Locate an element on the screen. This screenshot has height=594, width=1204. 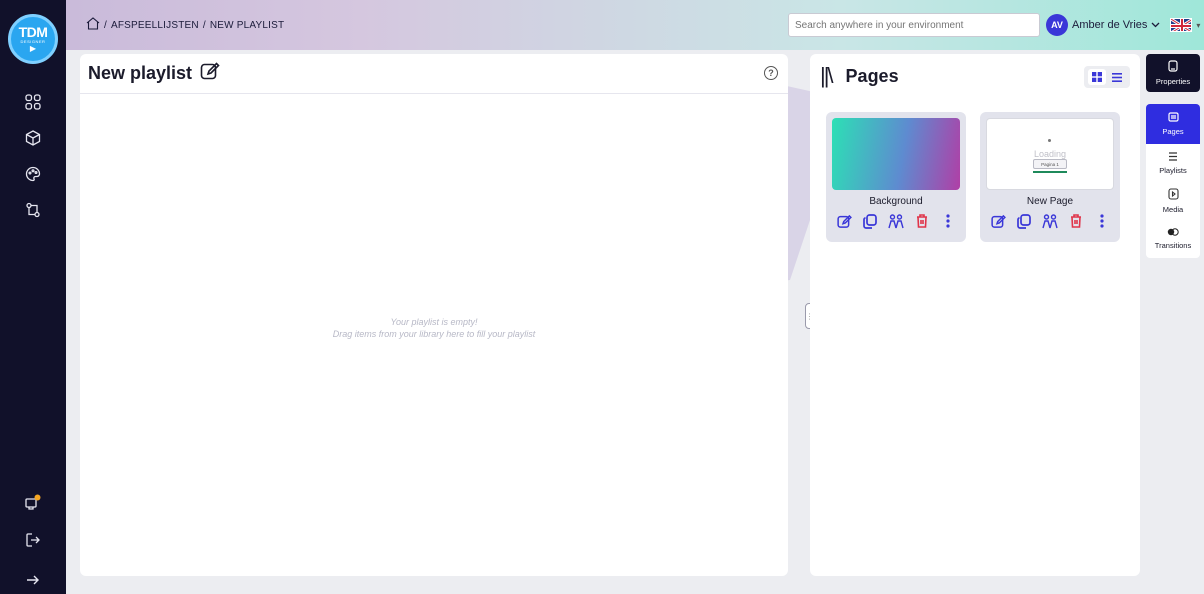
dashboard-icon is located at coordinates (33, 102).